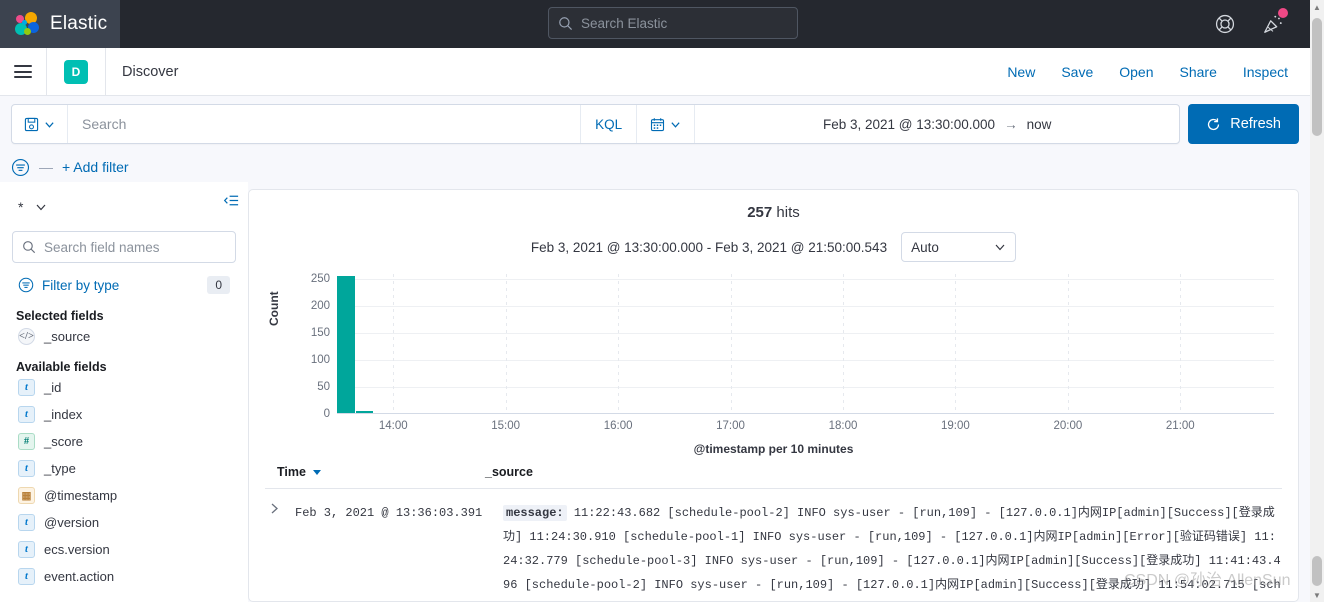 Image resolution: width=1324 pixels, height=602 pixels. Describe the element at coordinates (1021, 72) in the screenshot. I see `new-button: New` at that location.